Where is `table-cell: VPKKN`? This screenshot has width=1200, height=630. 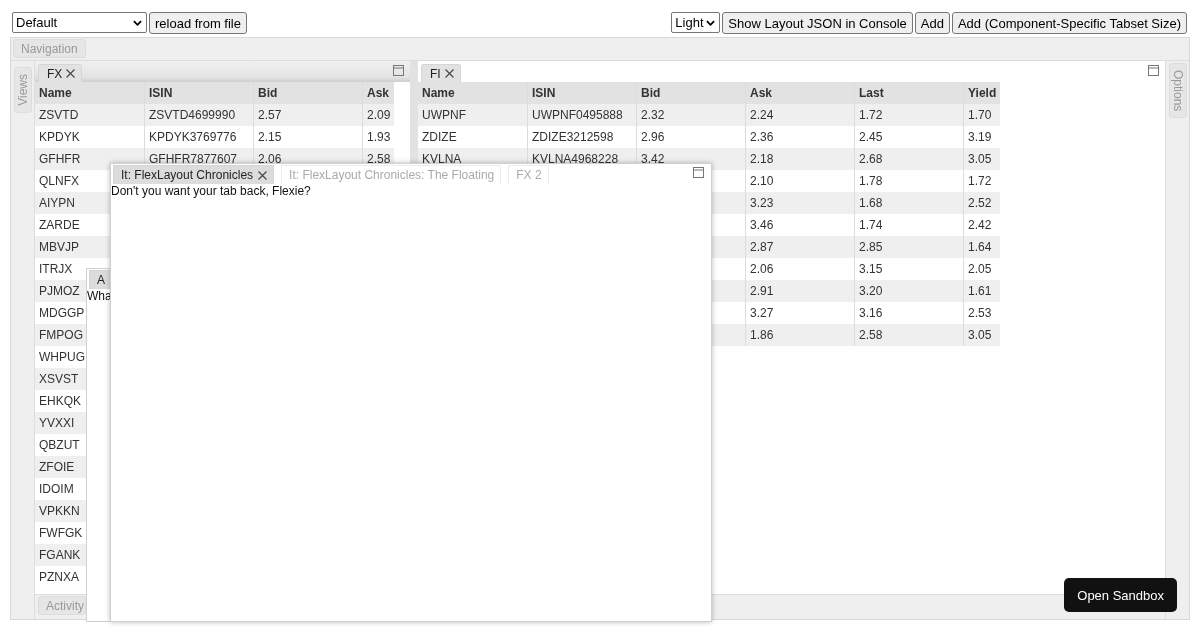
table-cell: VPKKN is located at coordinates (59, 511).